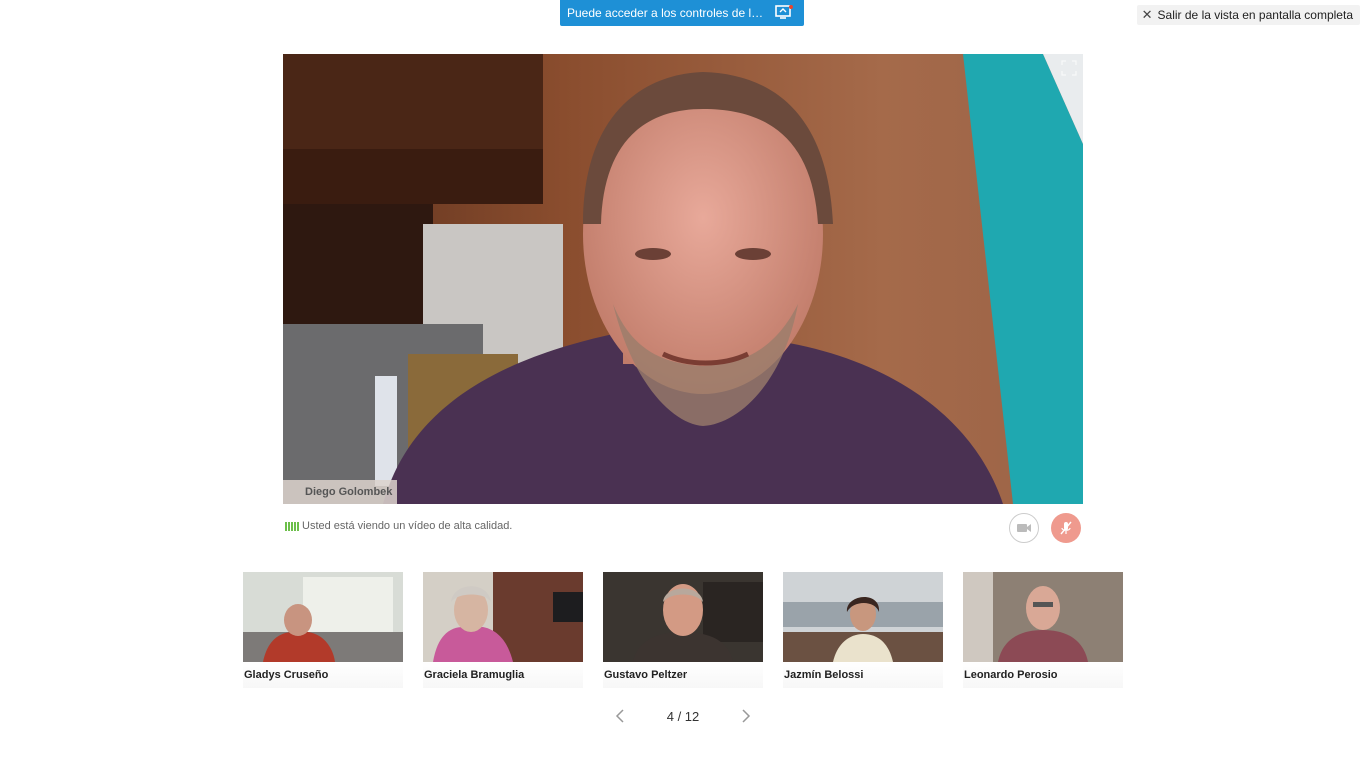  I want to click on chevron-right-icon, so click(746, 716).